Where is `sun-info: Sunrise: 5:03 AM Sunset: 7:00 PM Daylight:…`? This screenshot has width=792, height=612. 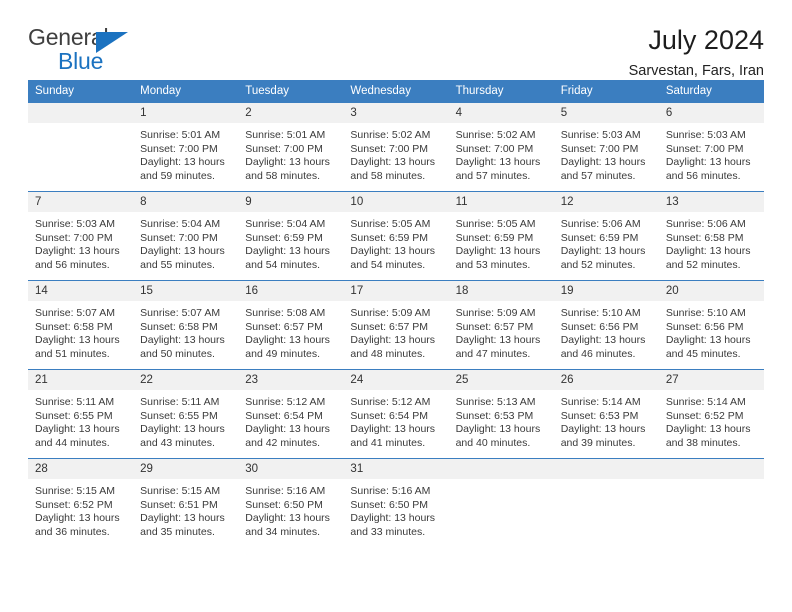
sun-info: Sunrise: 5:03 AM Sunset: 7:00 PM Daylight:… is located at coordinates (711, 153).